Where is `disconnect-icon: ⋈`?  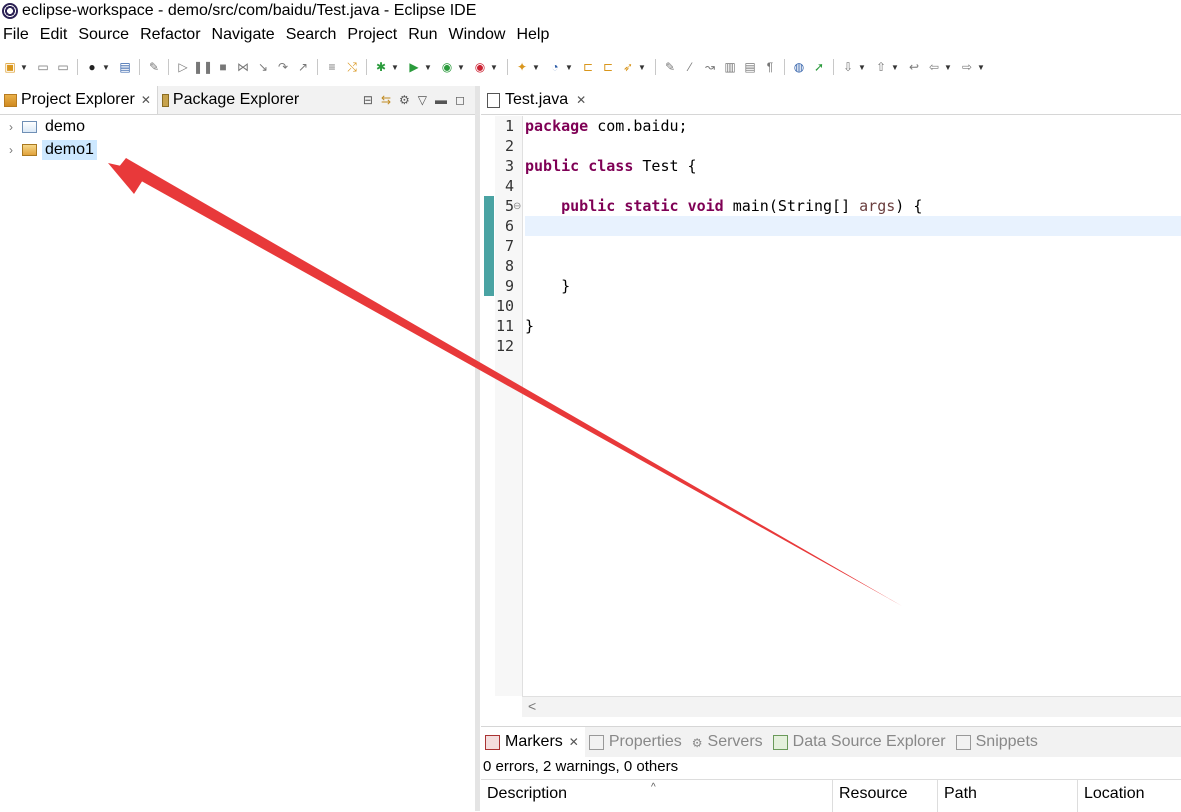 disconnect-icon: ⋈ is located at coordinates (243, 67).